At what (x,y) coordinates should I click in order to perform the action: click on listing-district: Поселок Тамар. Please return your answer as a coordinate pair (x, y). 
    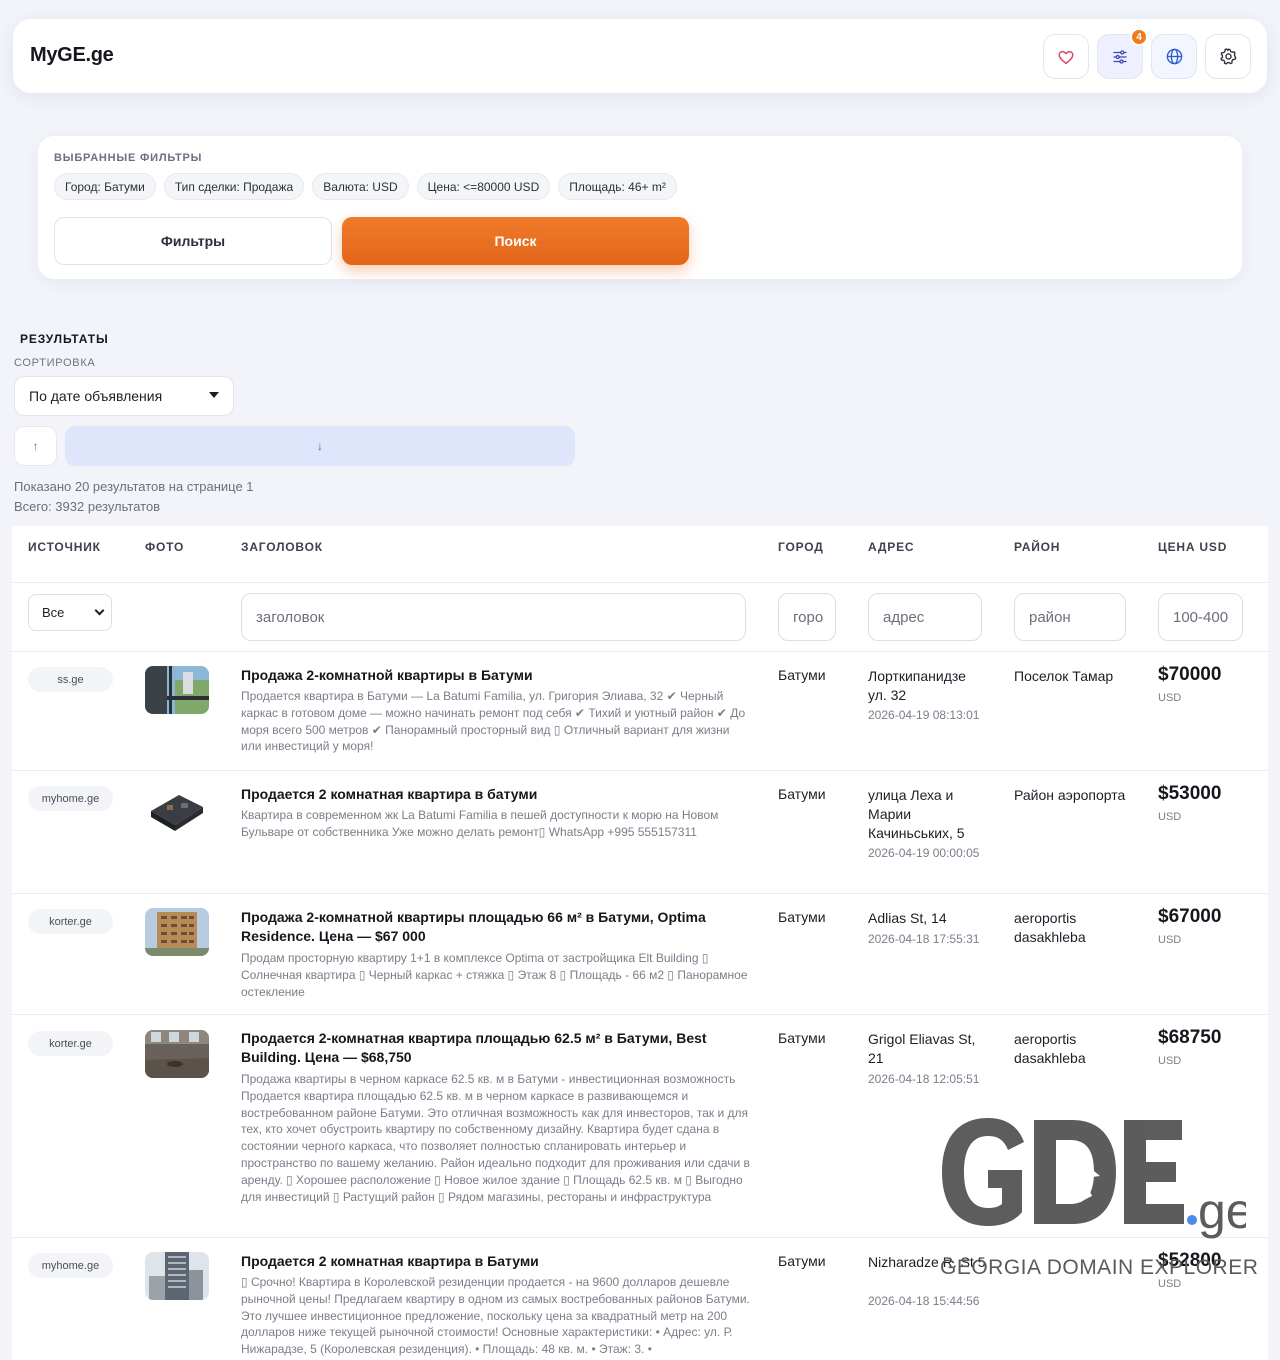
    Looking at the image, I should click on (1064, 676).